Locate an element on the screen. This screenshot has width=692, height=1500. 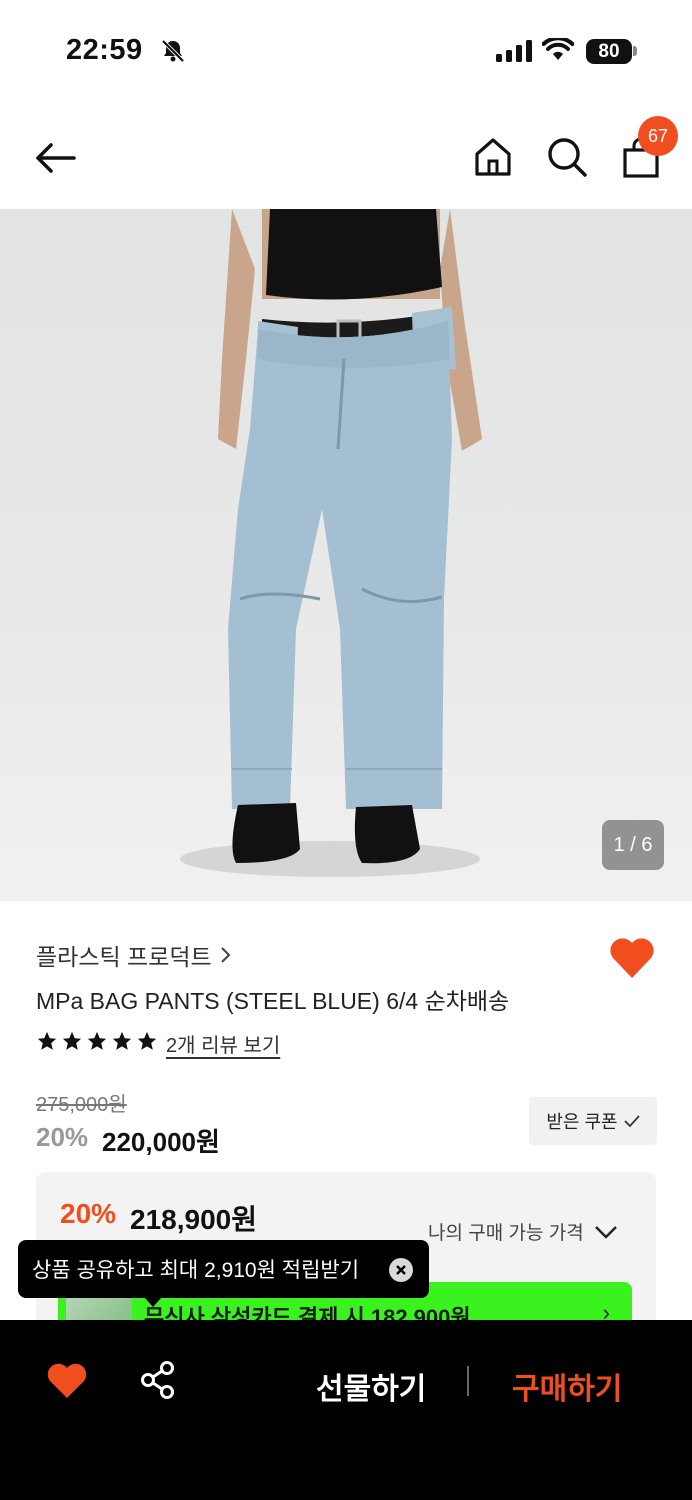
product-title: MPa BAG PANTS (STEEL BLUE) 6/4 순차배송 is located at coordinates (273, 1001).